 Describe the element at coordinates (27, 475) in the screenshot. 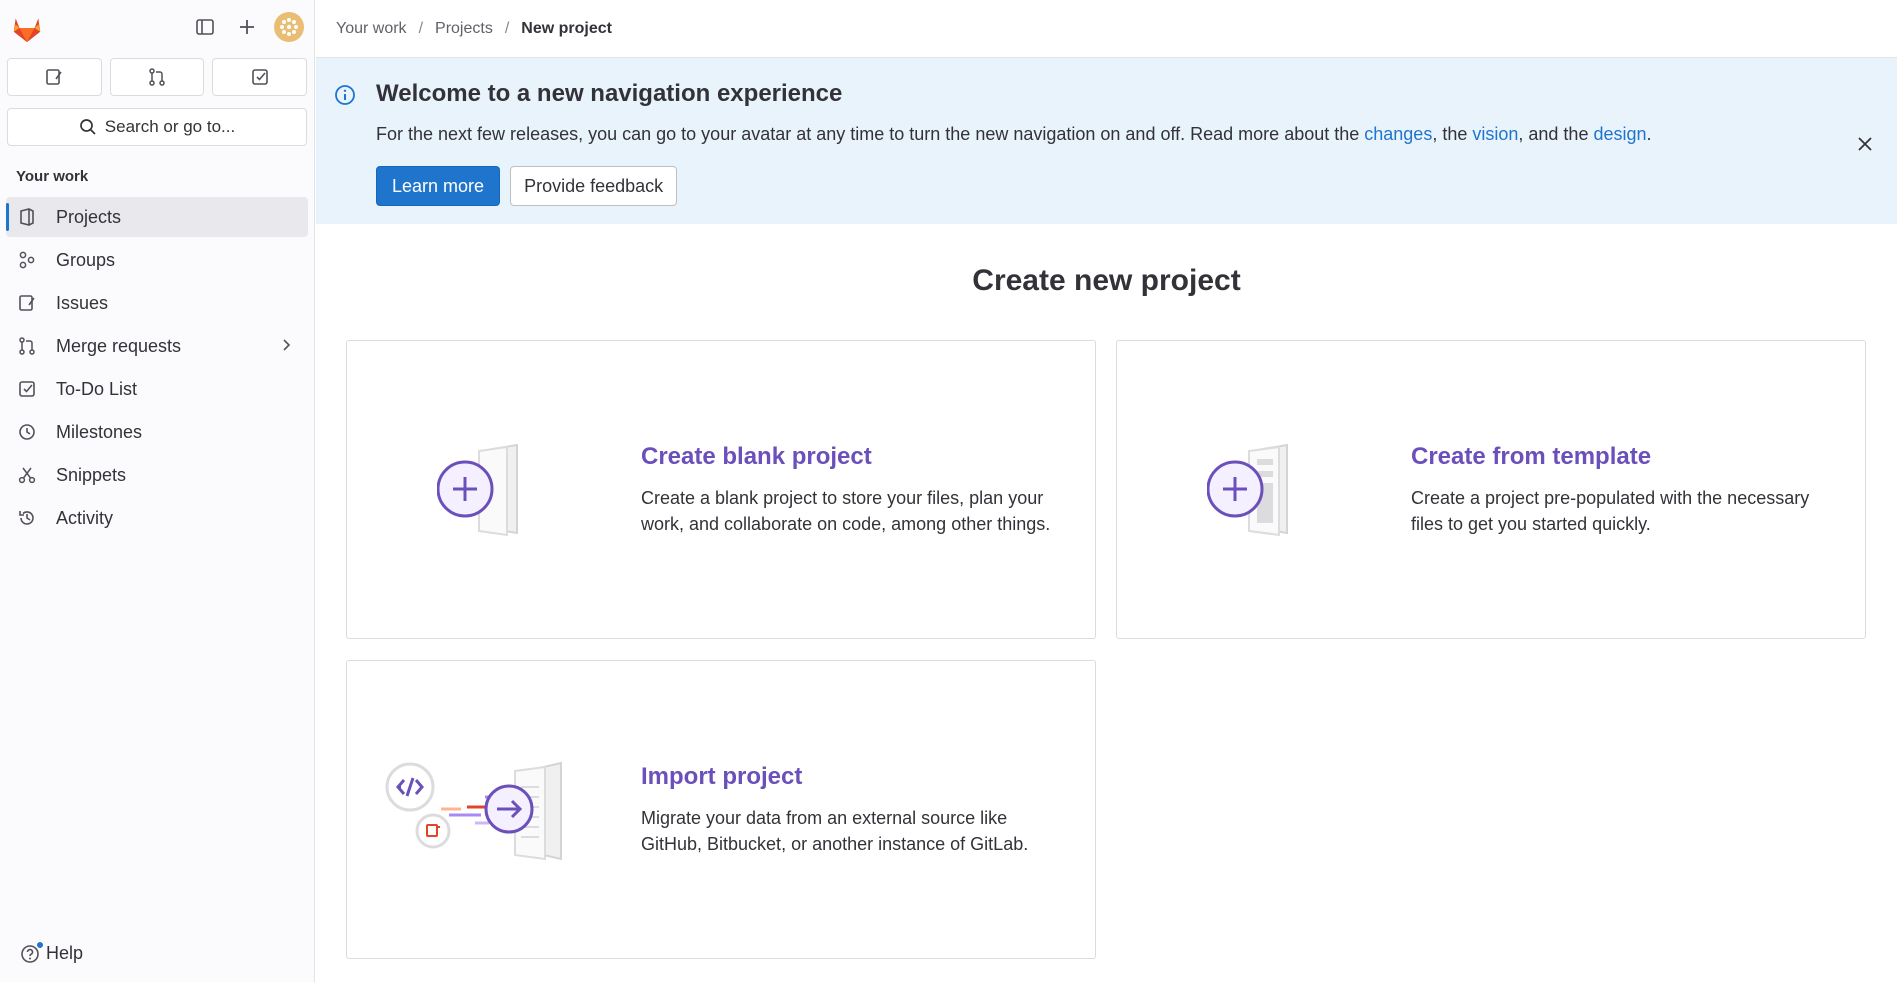

I see `snippet-icon` at that location.